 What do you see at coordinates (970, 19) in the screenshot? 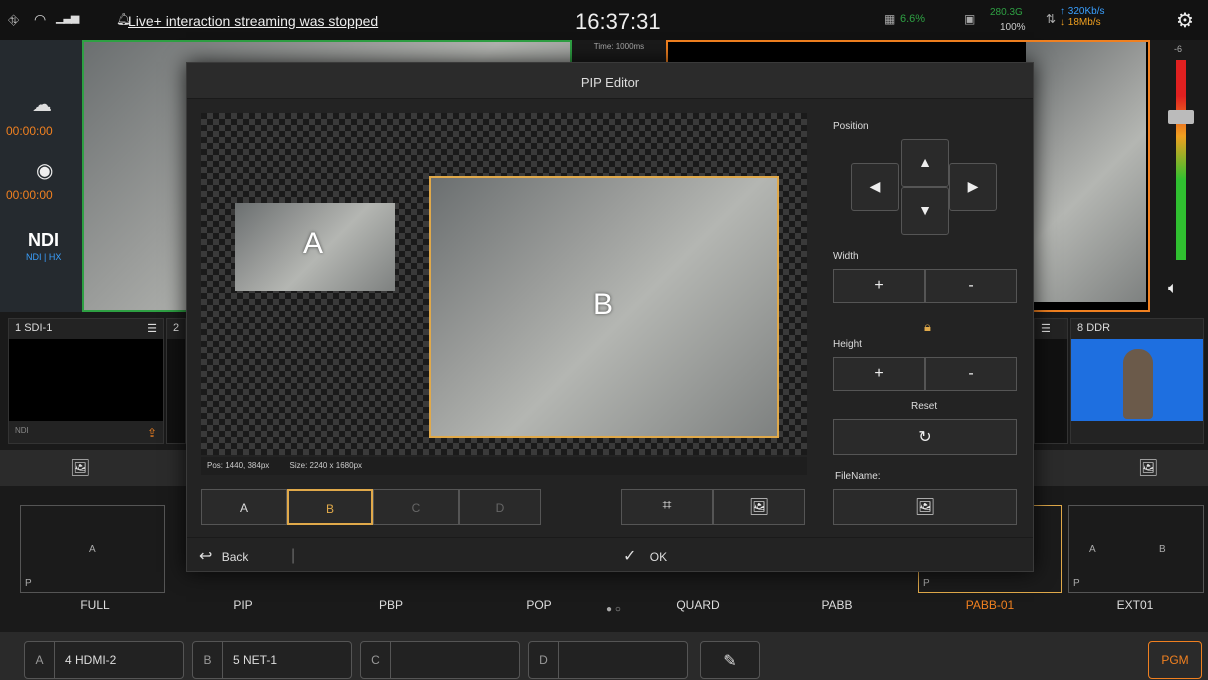
I see `memory-icon: ▣` at bounding box center [970, 19].